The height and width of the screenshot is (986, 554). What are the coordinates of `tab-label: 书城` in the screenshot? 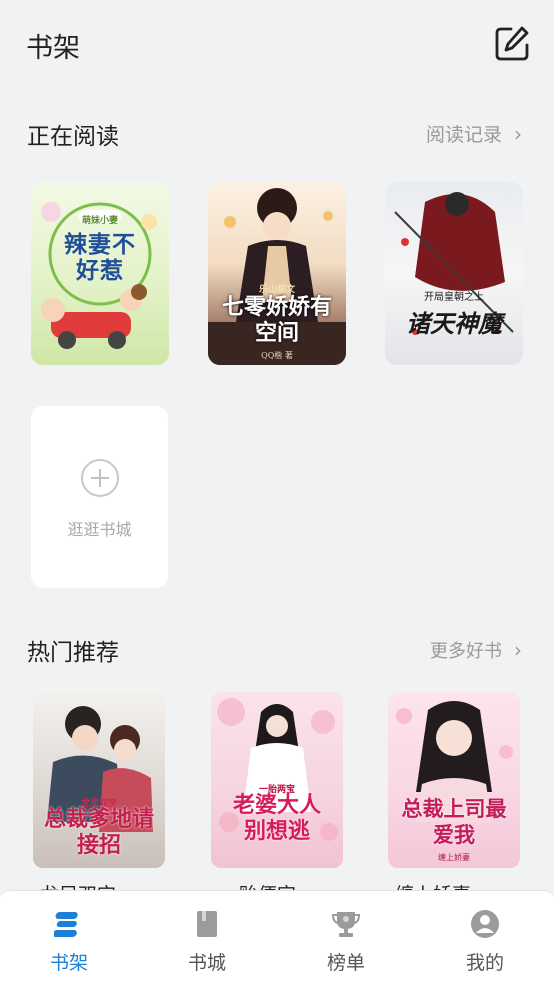 It's located at (206, 963).